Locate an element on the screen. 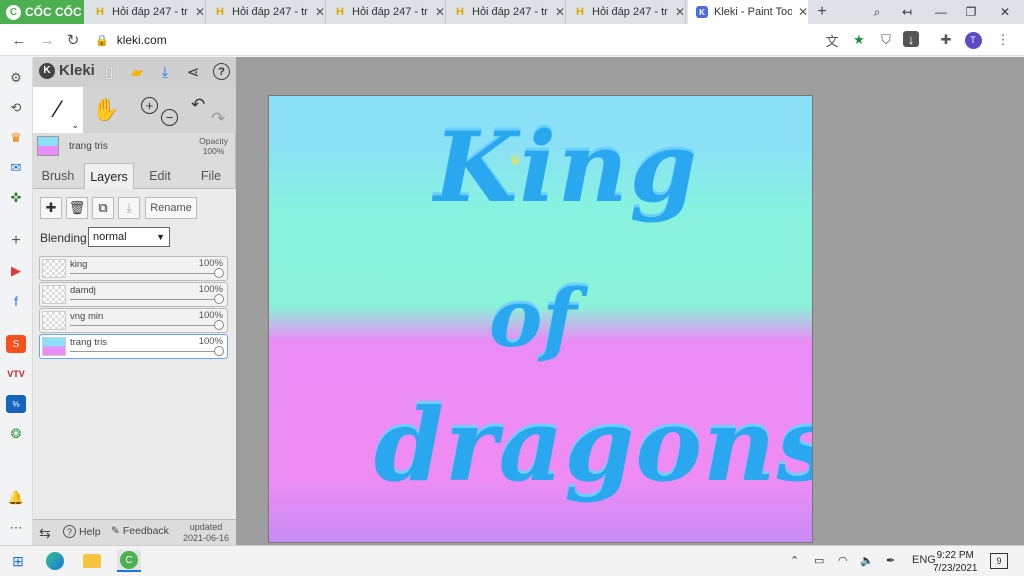 This screenshot has height=576, width=1024. bookmark-star-icon: ★ is located at coordinates (859, 40).